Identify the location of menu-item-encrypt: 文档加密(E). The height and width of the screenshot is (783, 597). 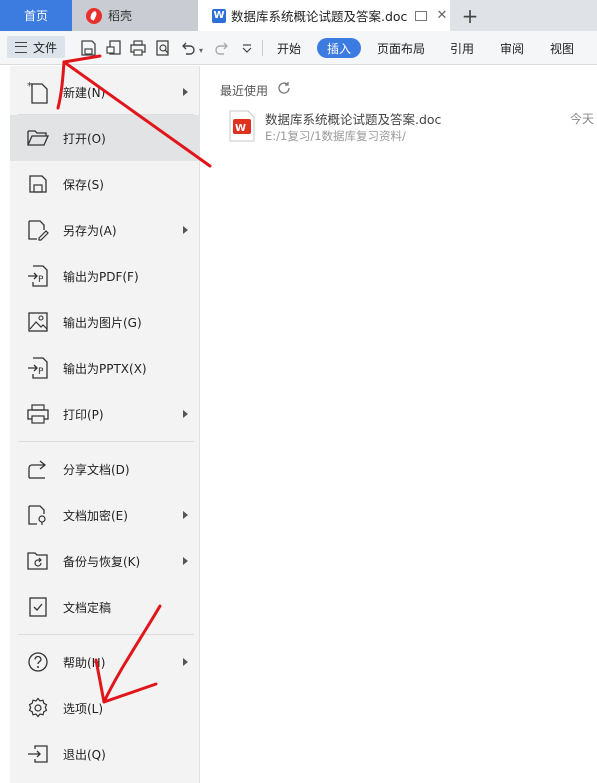
(105, 515).